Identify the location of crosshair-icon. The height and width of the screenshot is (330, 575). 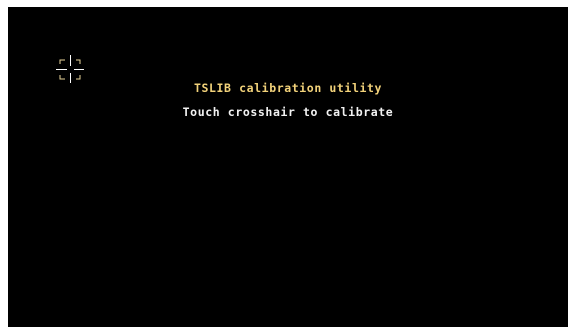
(70, 69).